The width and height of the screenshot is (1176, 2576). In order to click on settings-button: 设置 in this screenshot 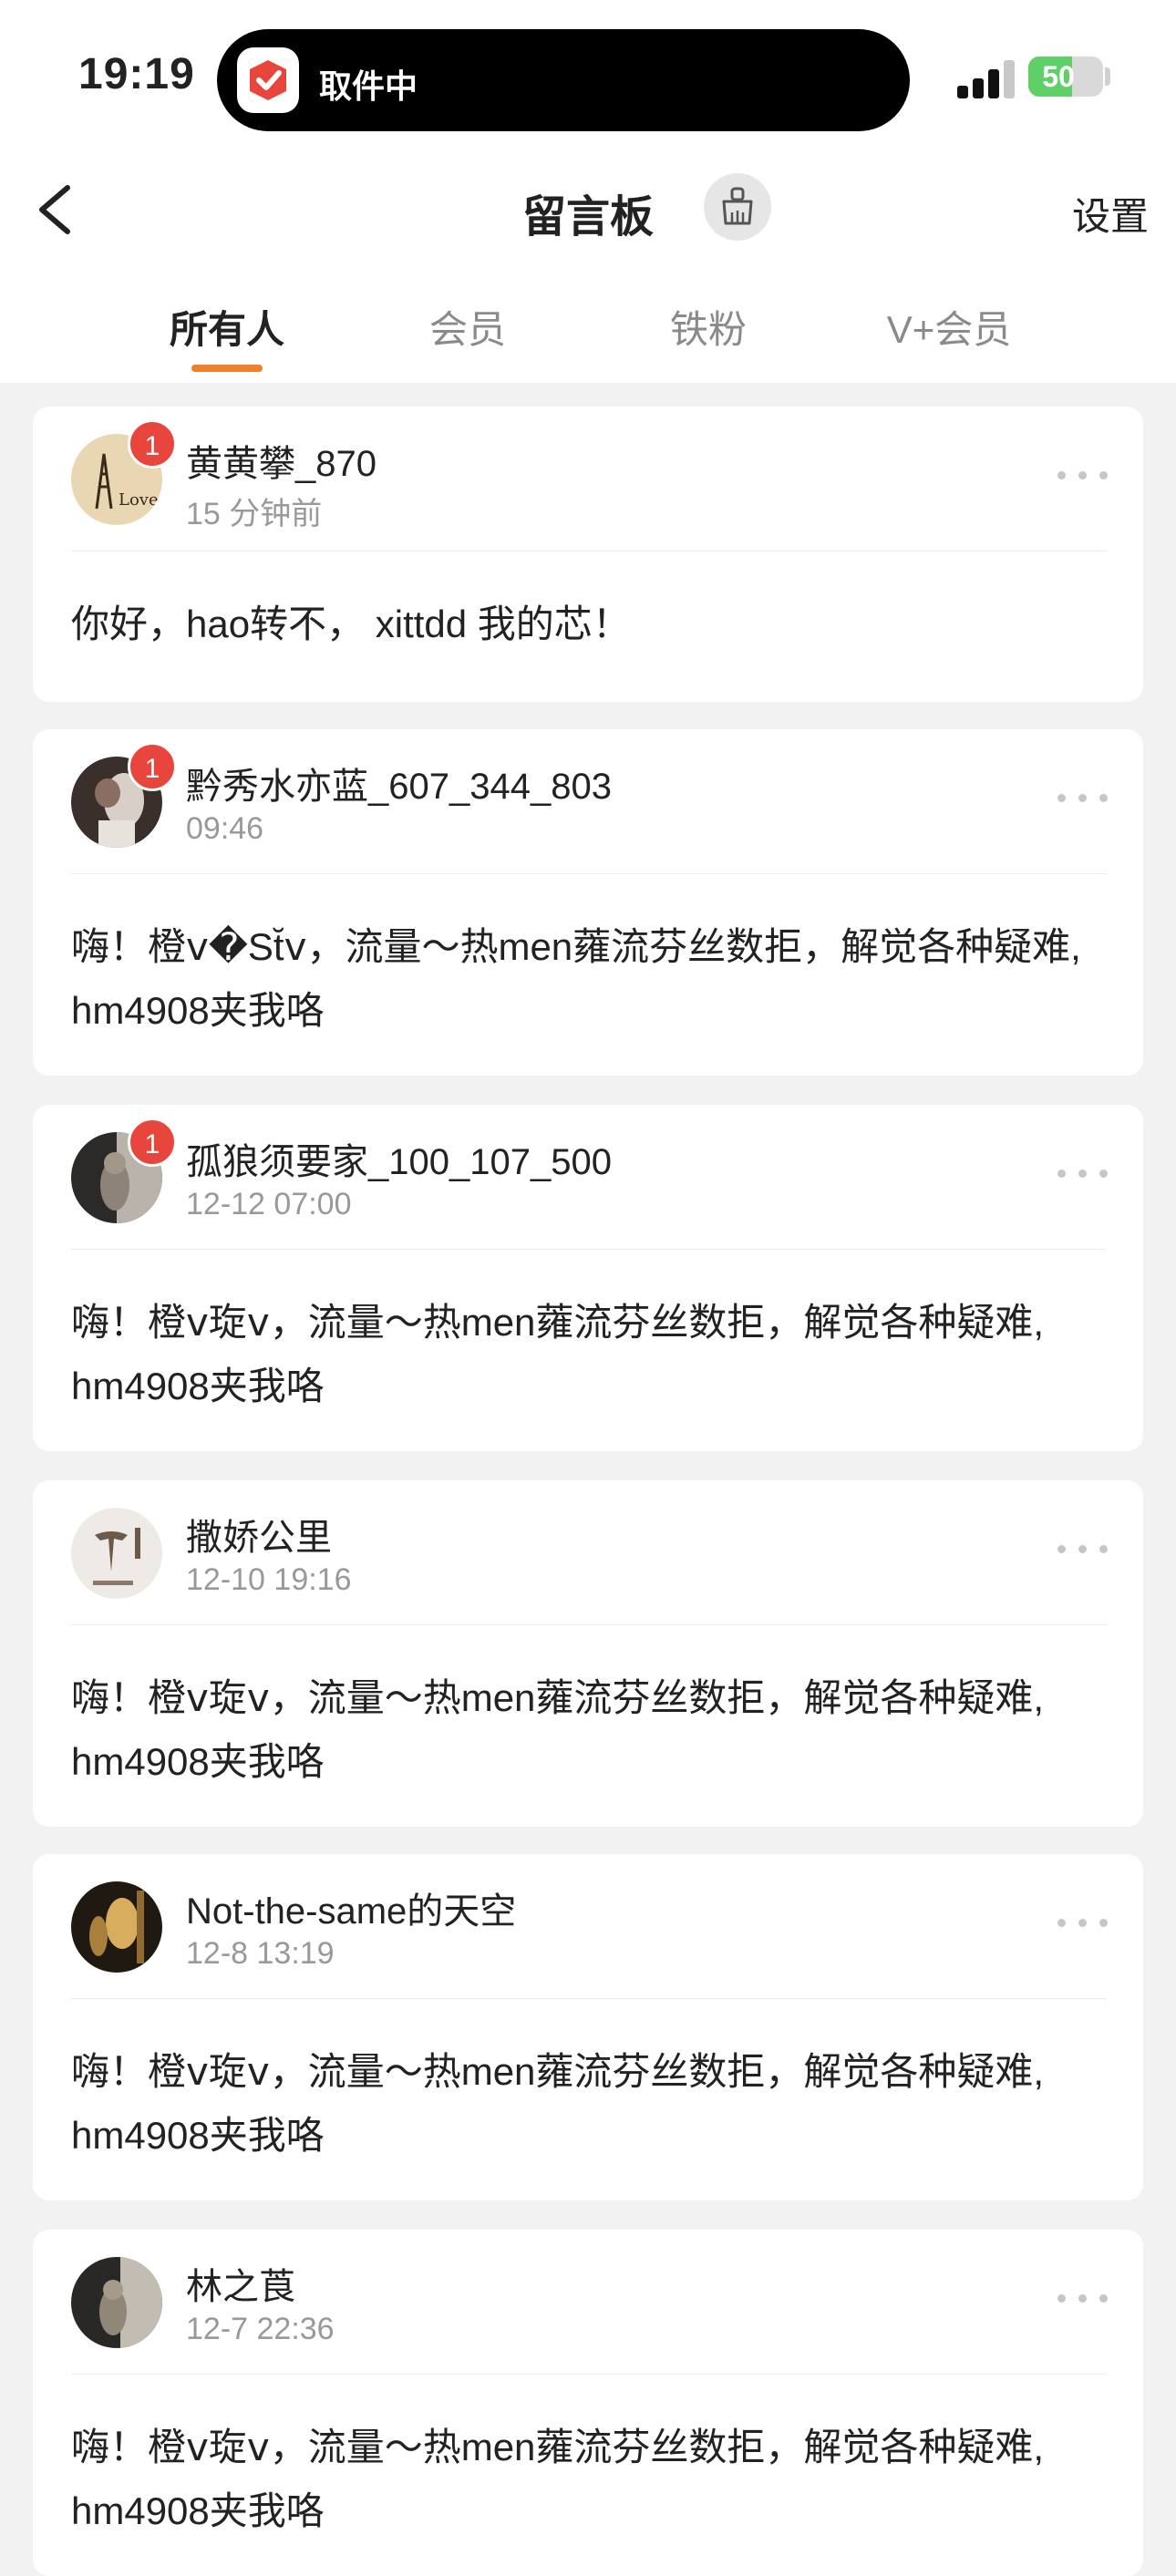, I will do `click(1110, 214)`.